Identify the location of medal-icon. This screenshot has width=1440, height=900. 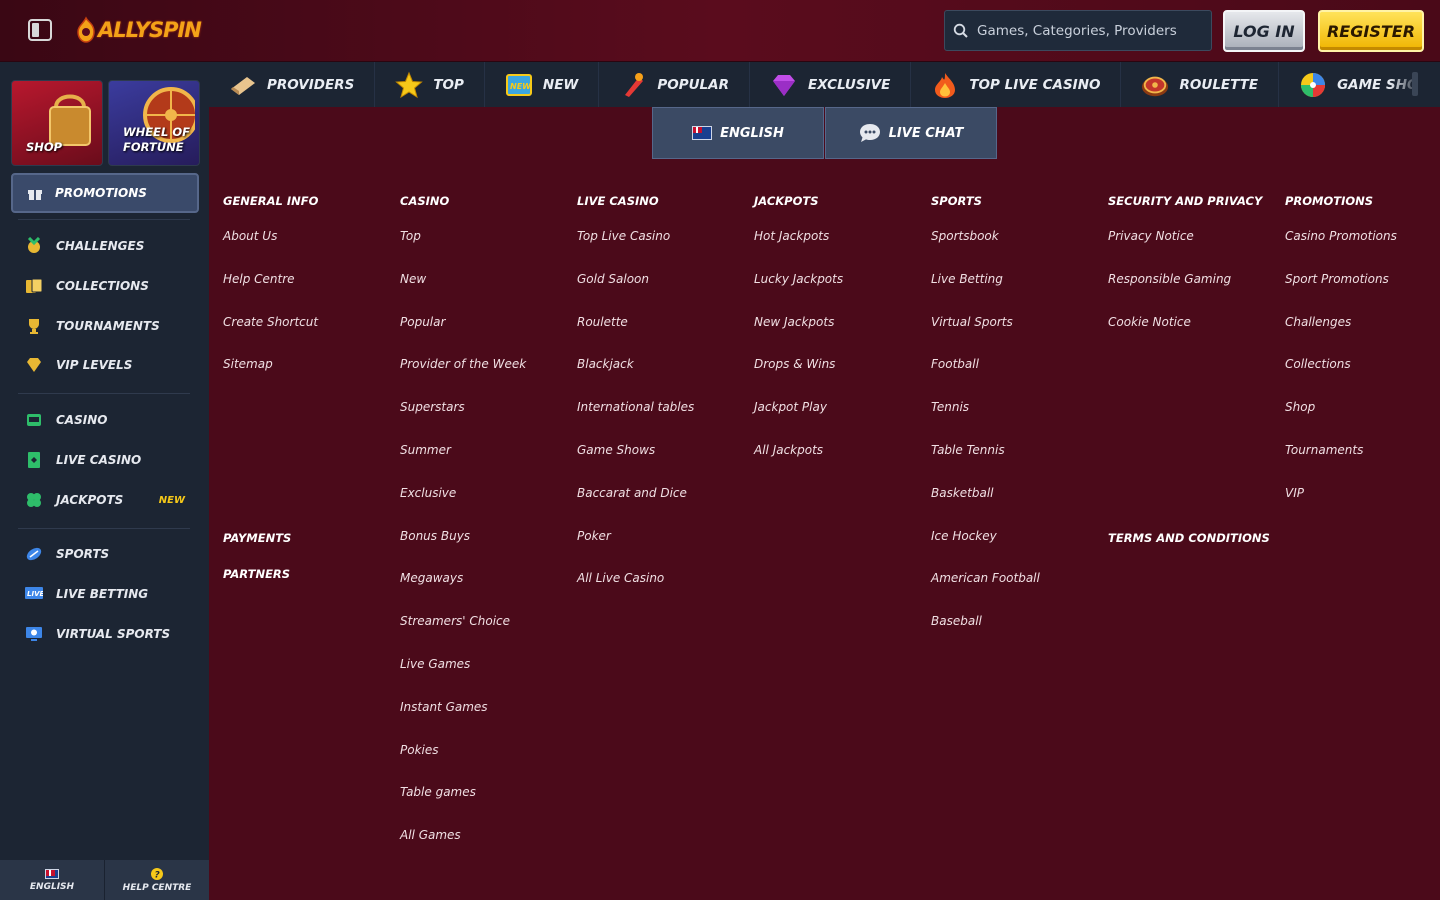
(34, 246).